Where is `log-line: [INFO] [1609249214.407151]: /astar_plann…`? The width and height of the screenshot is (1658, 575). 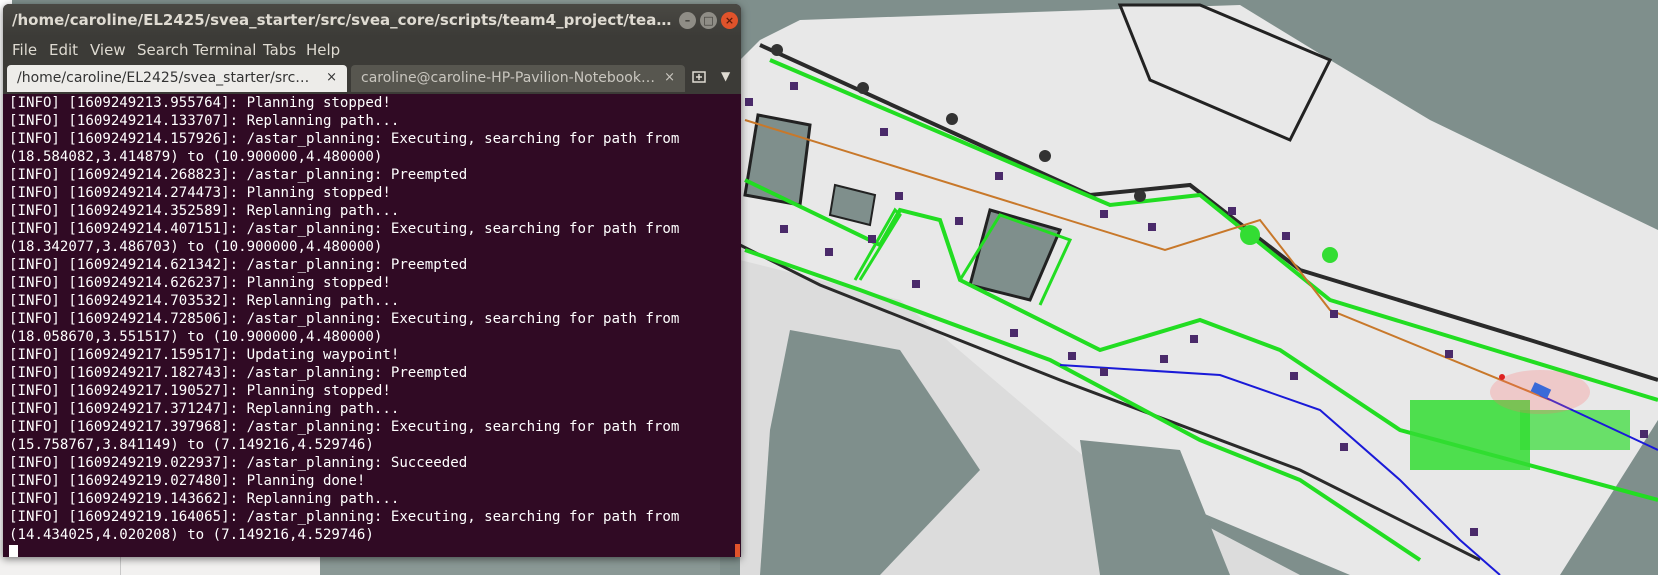 log-line: [INFO] [1609249214.407151]: /astar_plann… is located at coordinates (344, 229).